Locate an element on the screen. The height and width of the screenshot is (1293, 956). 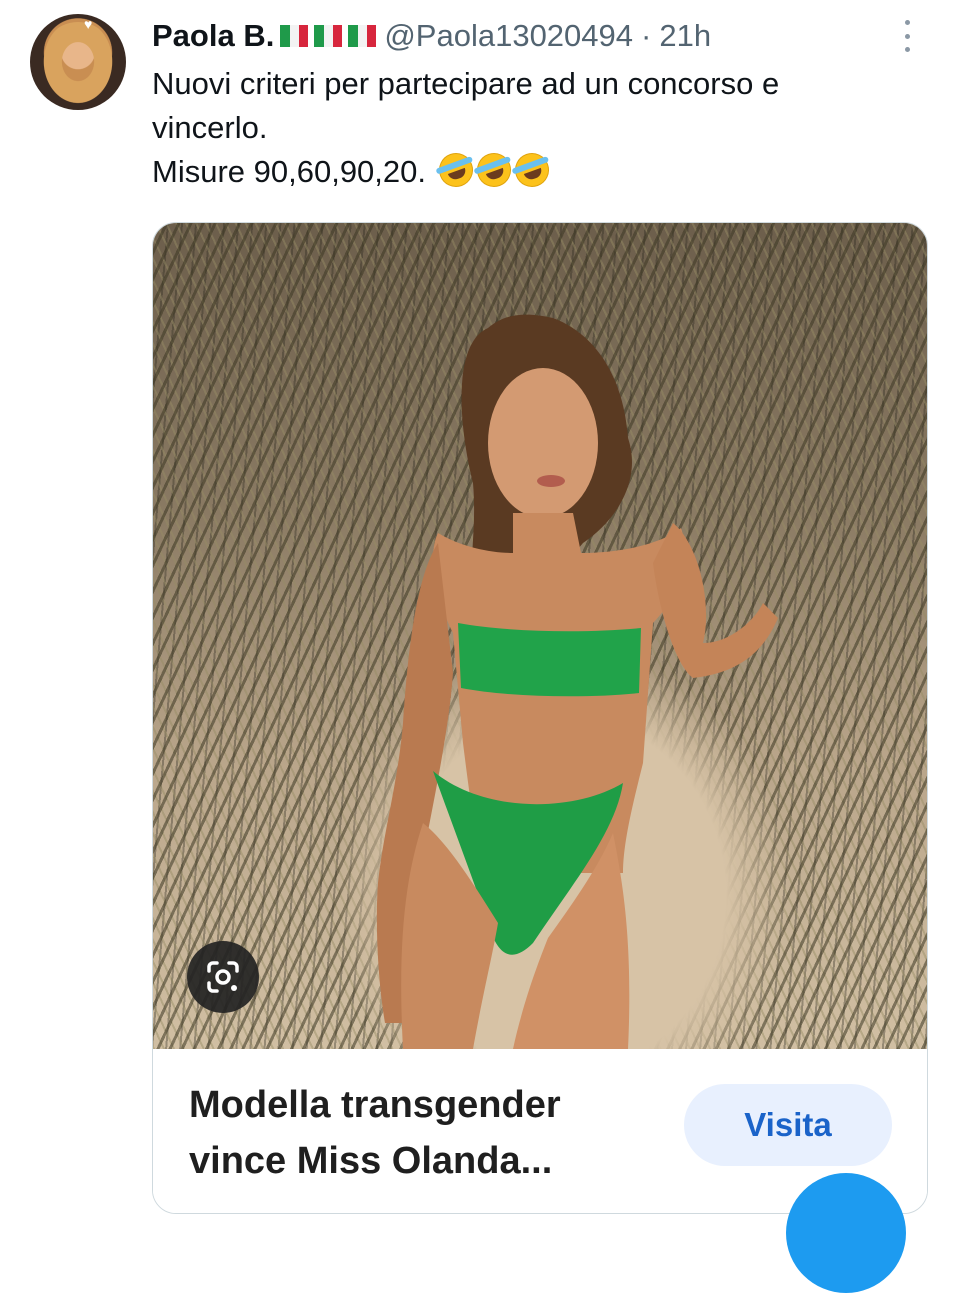
compose-fab-button is located at coordinates (846, 1233).